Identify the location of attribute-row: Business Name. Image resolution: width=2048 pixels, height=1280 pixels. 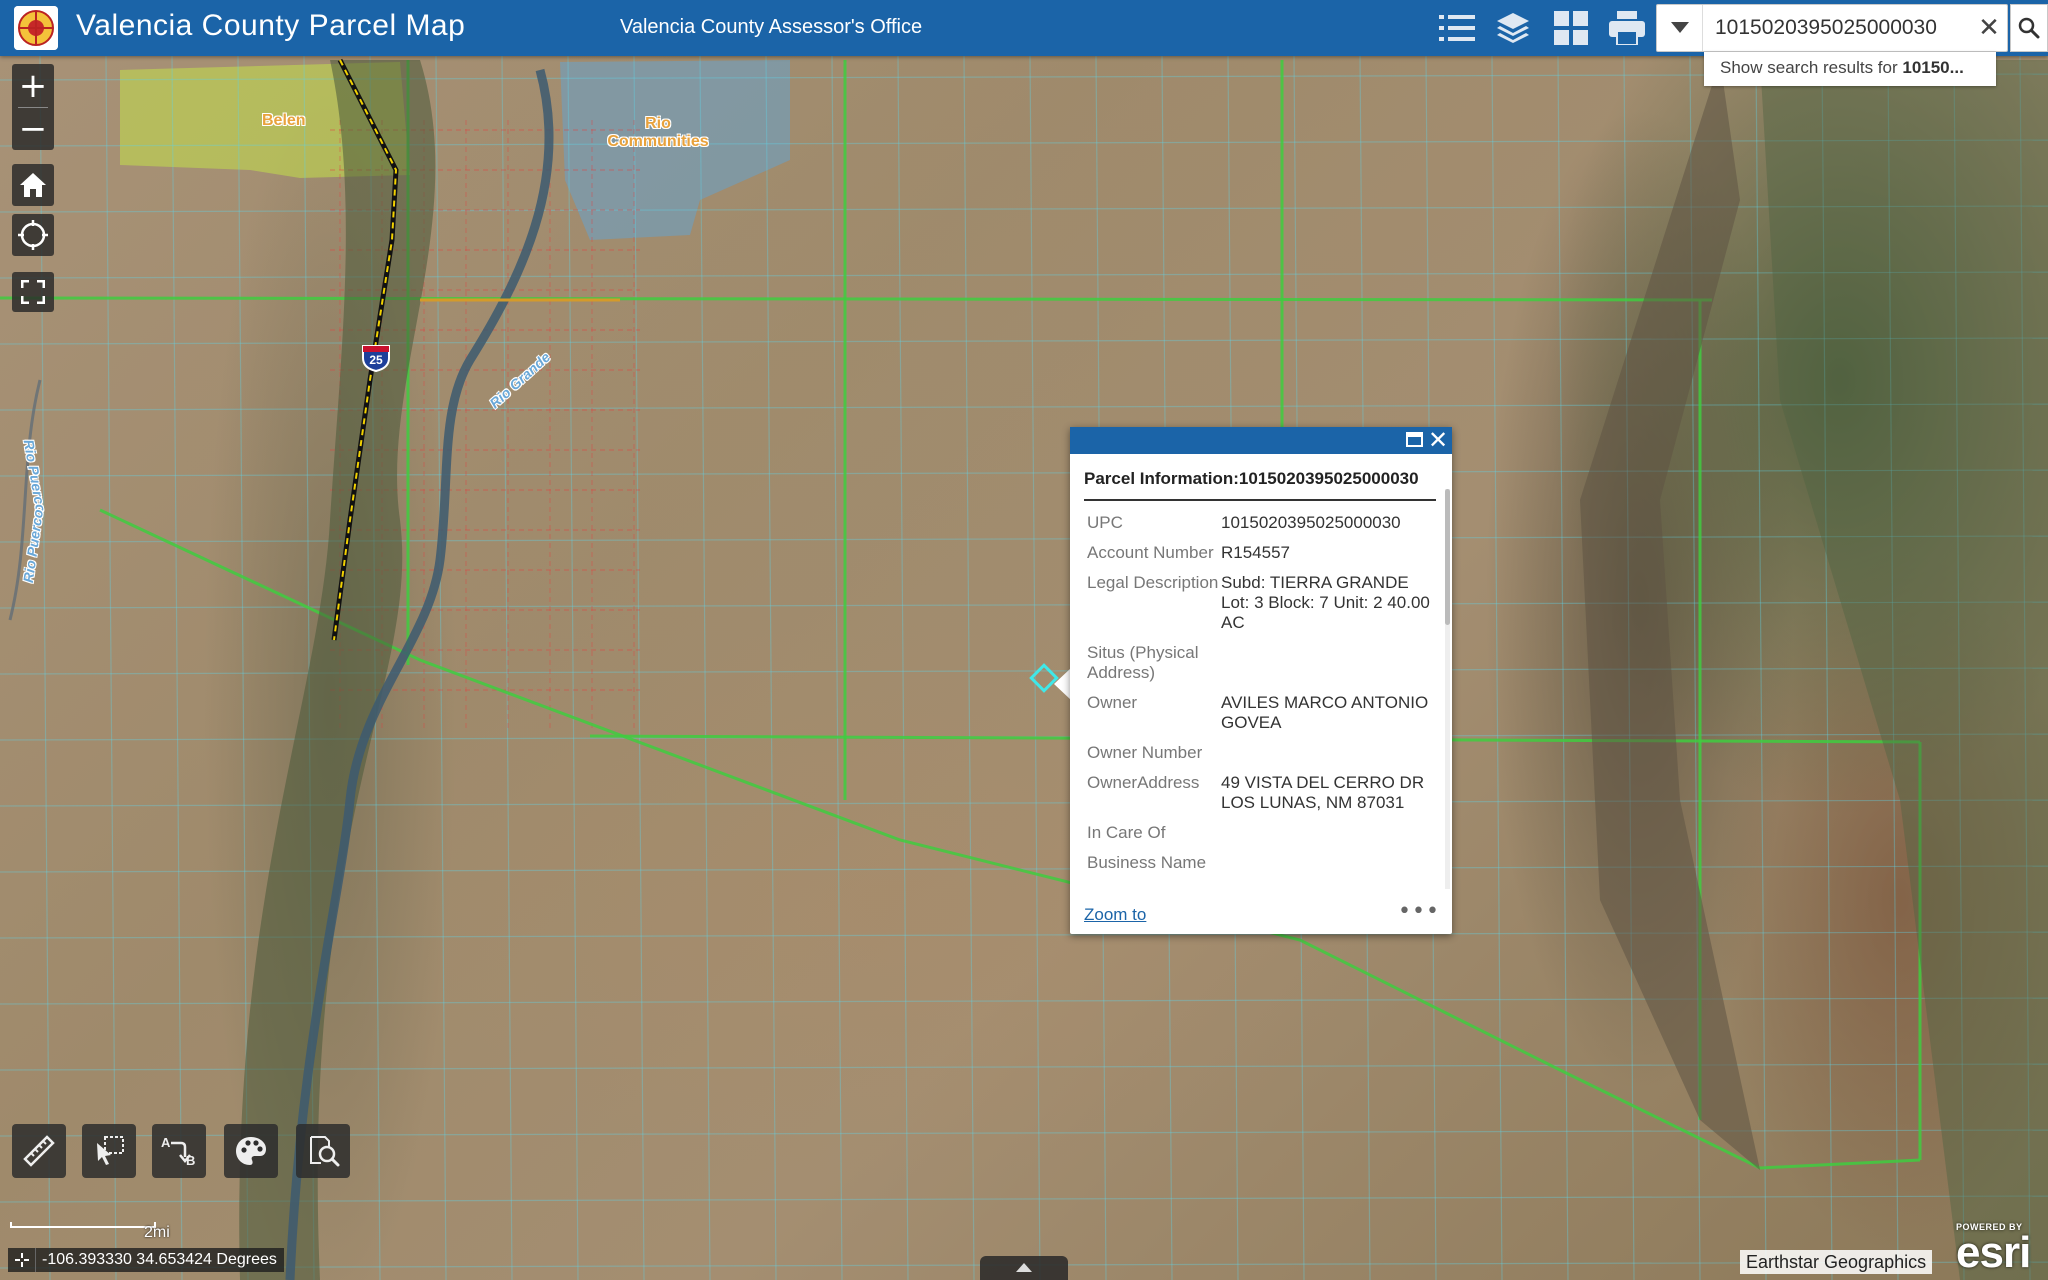
(1260, 863).